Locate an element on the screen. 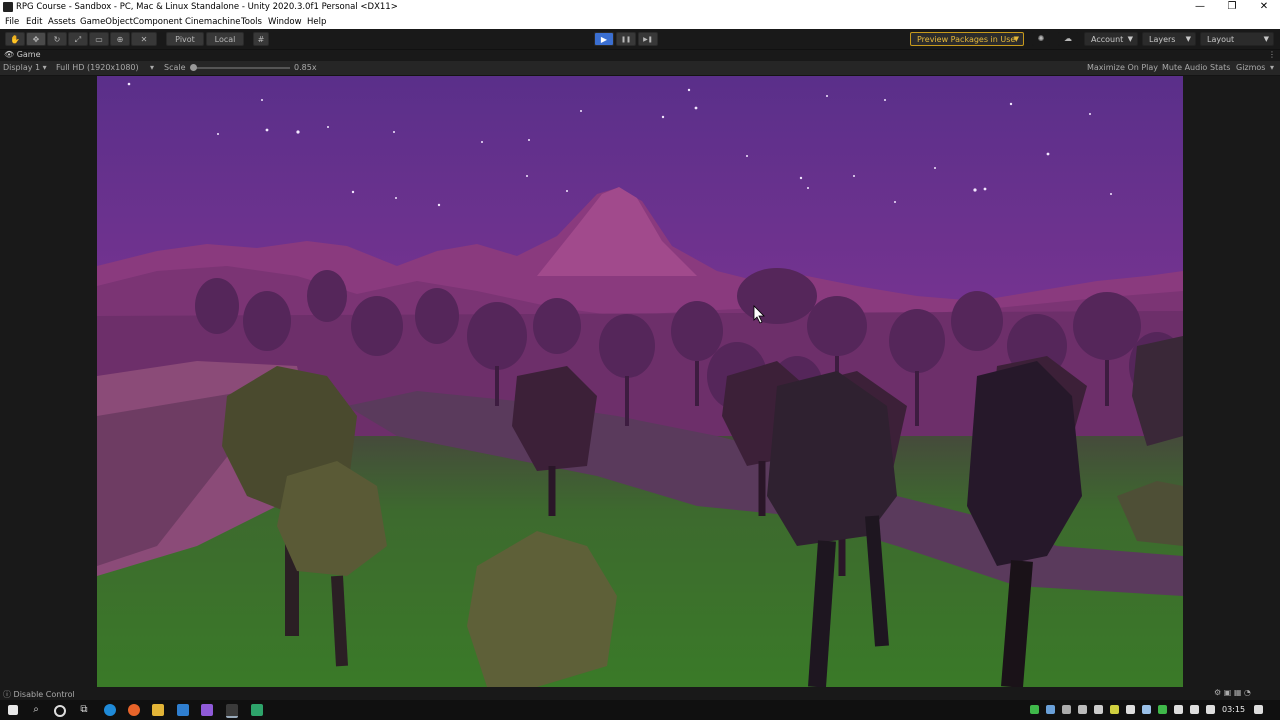 The image size is (1280, 720). search-icon: ⌕ is located at coordinates (36, 710).